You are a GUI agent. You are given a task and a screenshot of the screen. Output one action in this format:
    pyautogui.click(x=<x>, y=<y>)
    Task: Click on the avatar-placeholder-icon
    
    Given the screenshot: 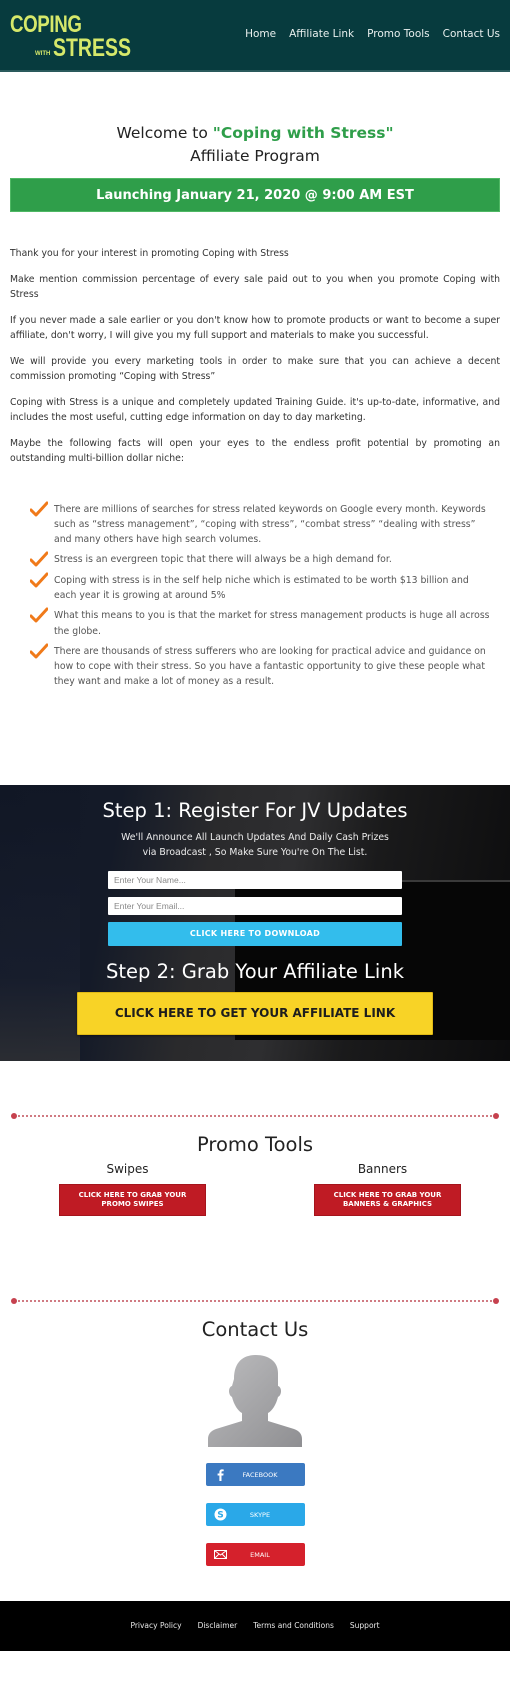 What is the action you would take?
    pyautogui.click(x=255, y=1400)
    